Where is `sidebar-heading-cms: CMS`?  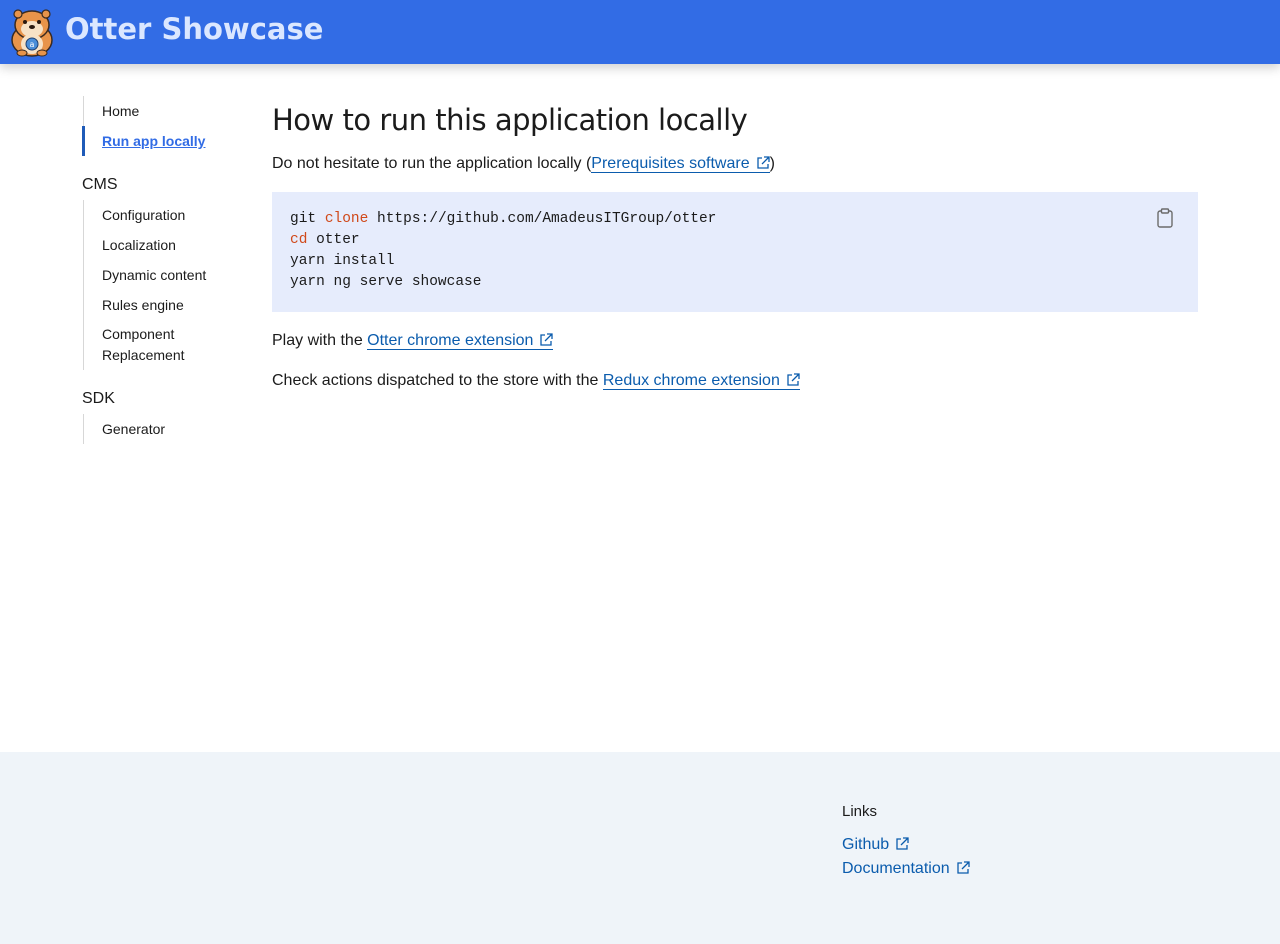
sidebar-heading-cms: CMS is located at coordinates (100, 184).